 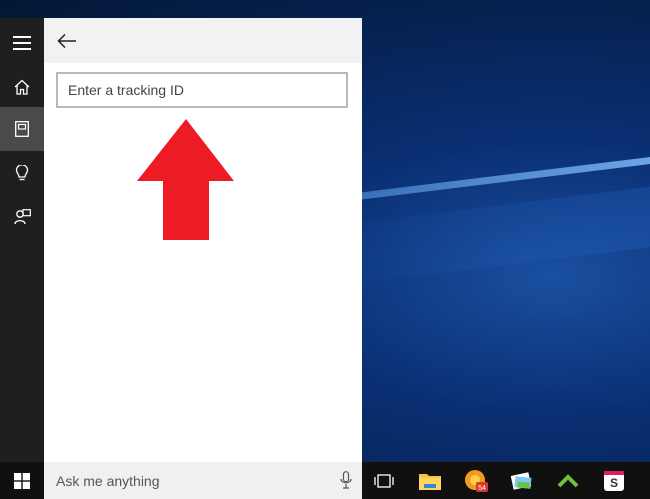 I want to click on task-view-button, so click(x=384, y=480).